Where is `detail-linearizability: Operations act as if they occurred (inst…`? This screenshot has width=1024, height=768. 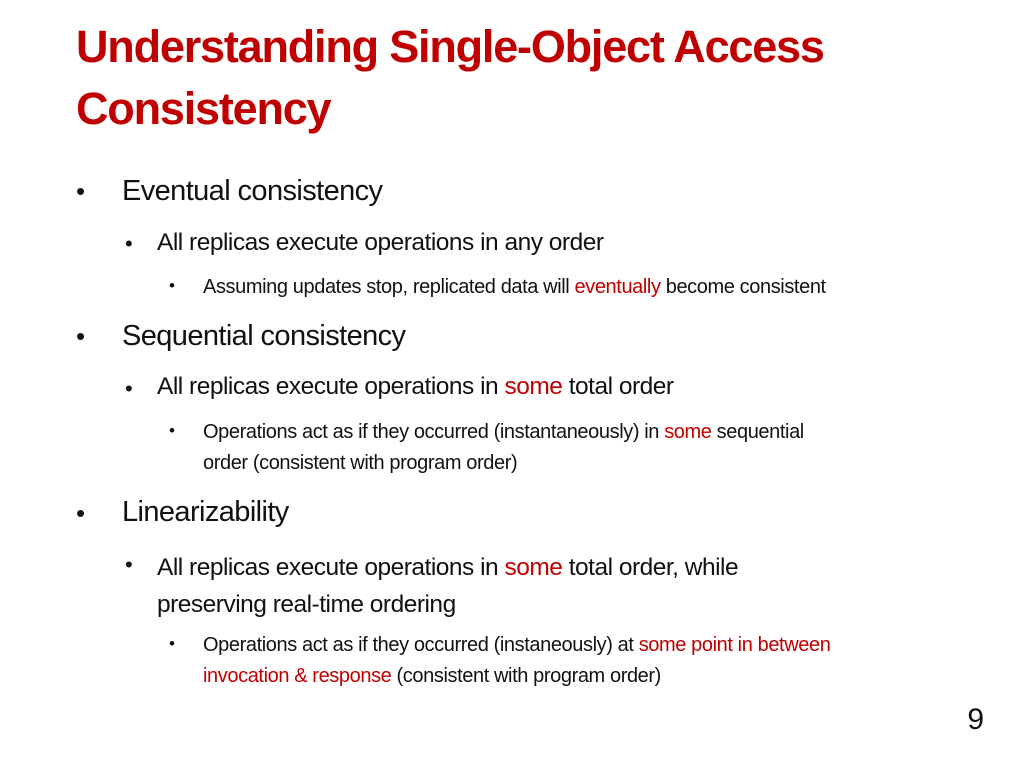 detail-linearizability: Operations act as if they occurred (inst… is located at coordinates (517, 661).